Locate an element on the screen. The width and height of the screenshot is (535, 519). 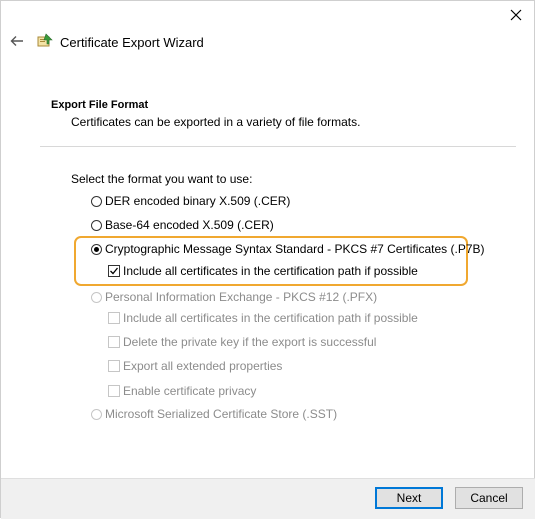
radio-pkcs7 is located at coordinates (96, 249).